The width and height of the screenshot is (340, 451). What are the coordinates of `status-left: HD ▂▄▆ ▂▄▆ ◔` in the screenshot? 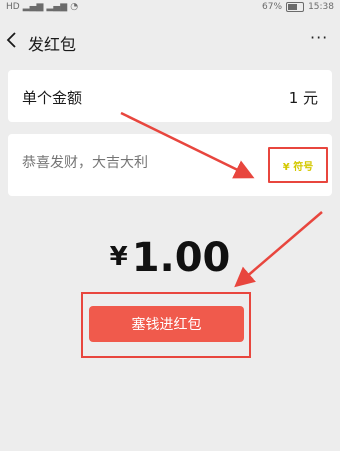 It's located at (42, 7).